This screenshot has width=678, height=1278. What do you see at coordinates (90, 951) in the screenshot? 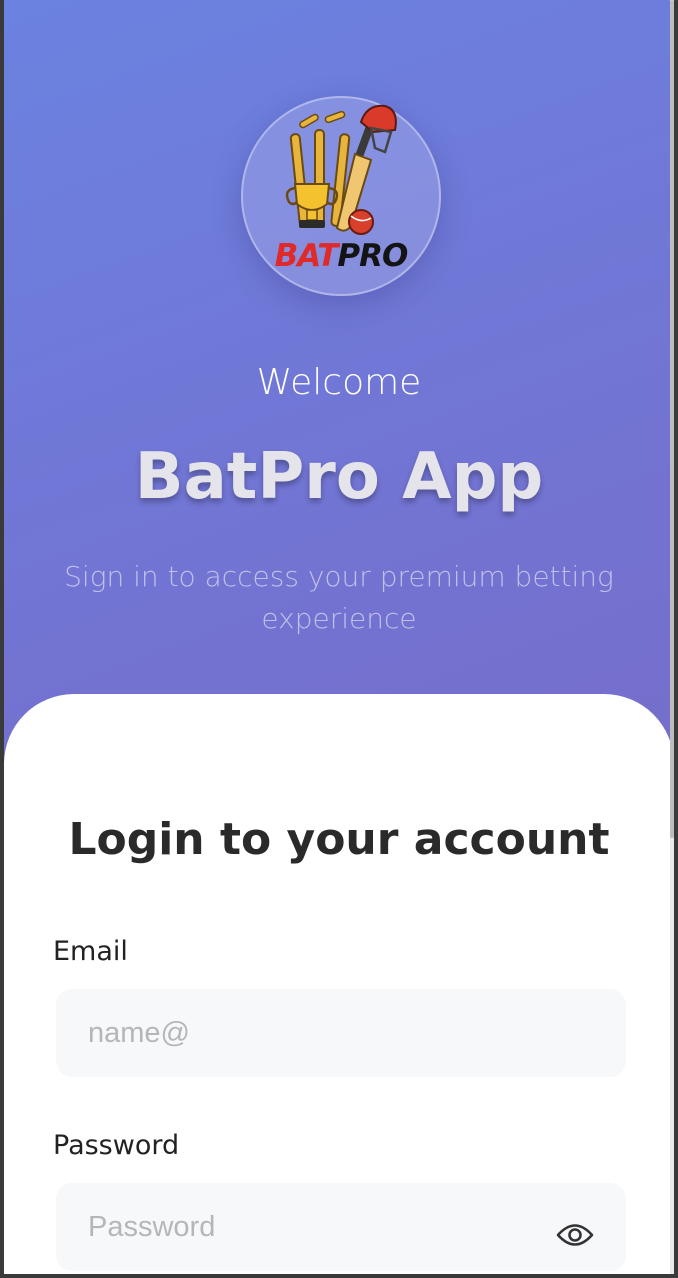
I see `email-label: Email` at bounding box center [90, 951].